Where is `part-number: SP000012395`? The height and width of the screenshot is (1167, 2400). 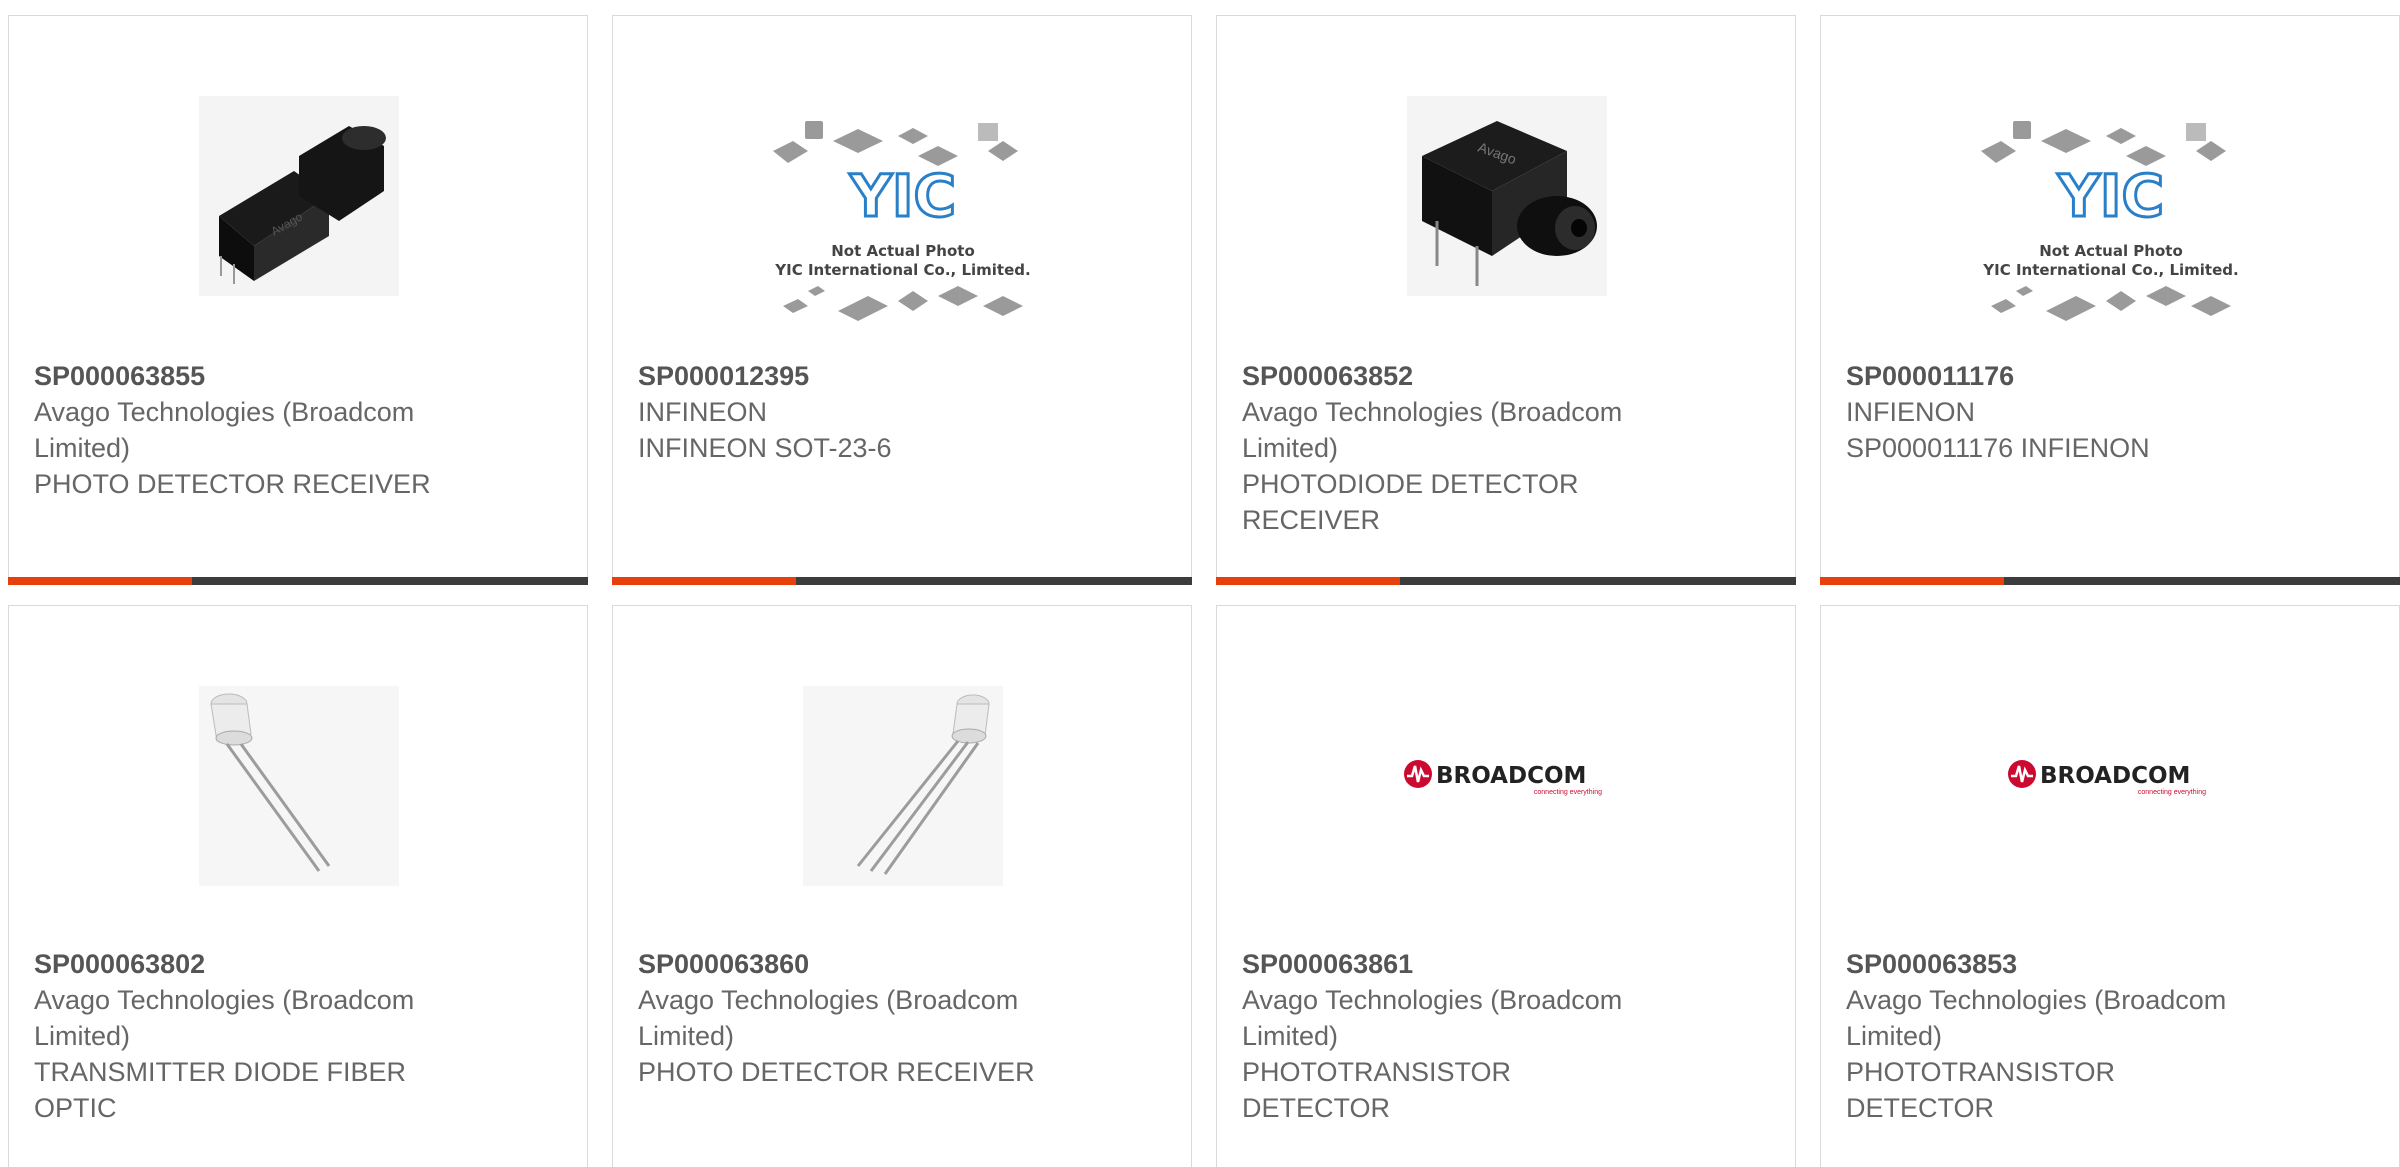
part-number: SP000012395 is located at coordinates (868, 376).